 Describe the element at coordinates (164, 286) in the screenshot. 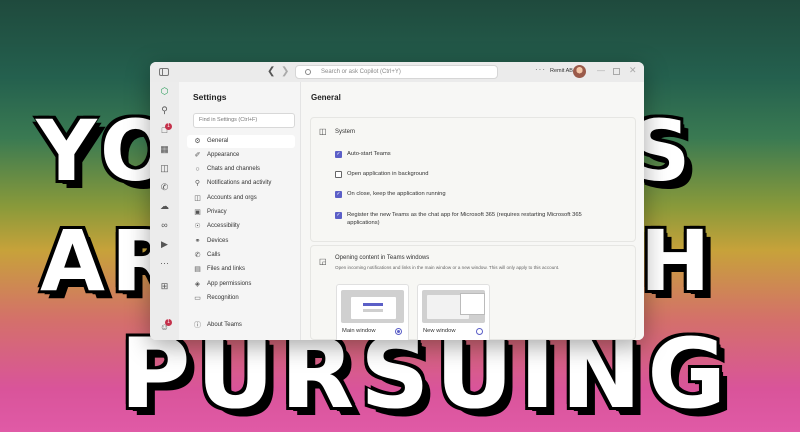

I see `add-apps-icon: ⊞` at that location.